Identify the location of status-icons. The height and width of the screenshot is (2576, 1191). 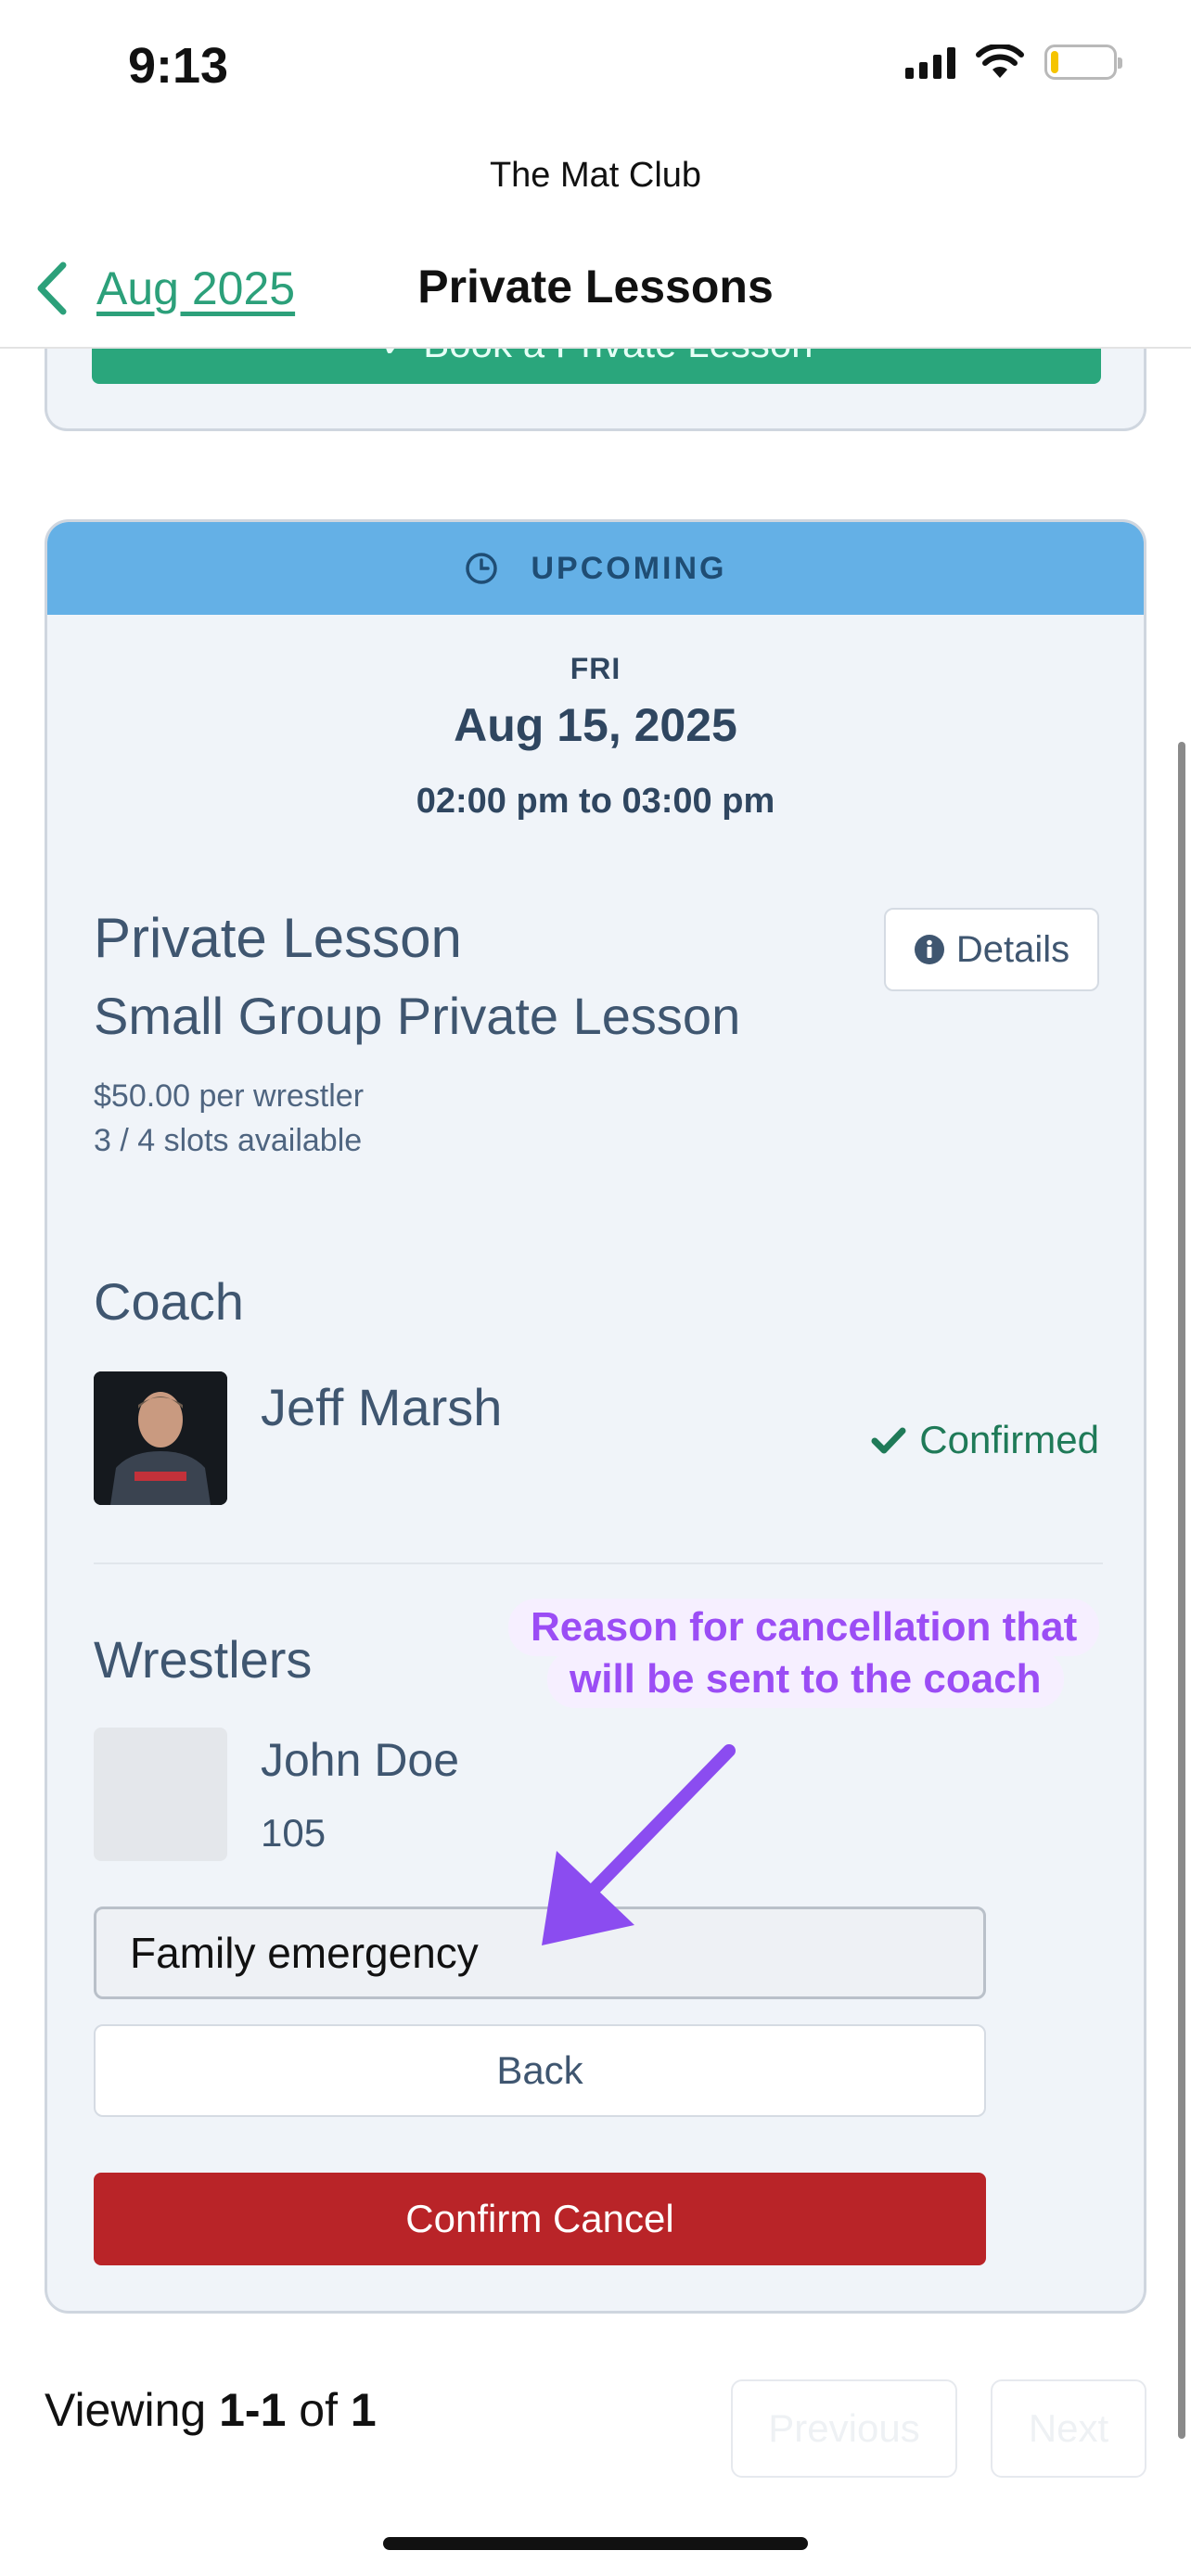
(1014, 62).